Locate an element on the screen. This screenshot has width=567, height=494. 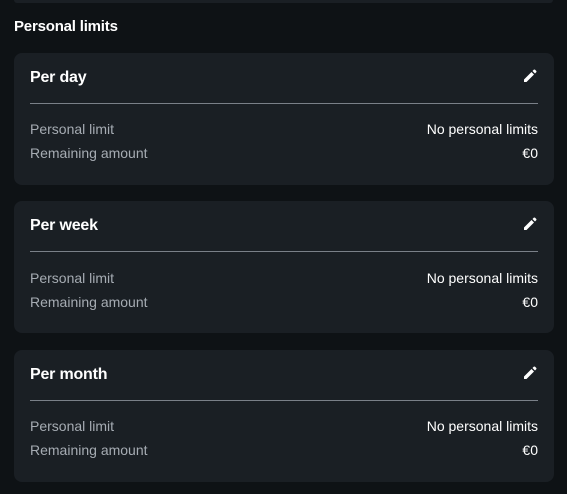
section-title: Personal limits is located at coordinates (66, 26).